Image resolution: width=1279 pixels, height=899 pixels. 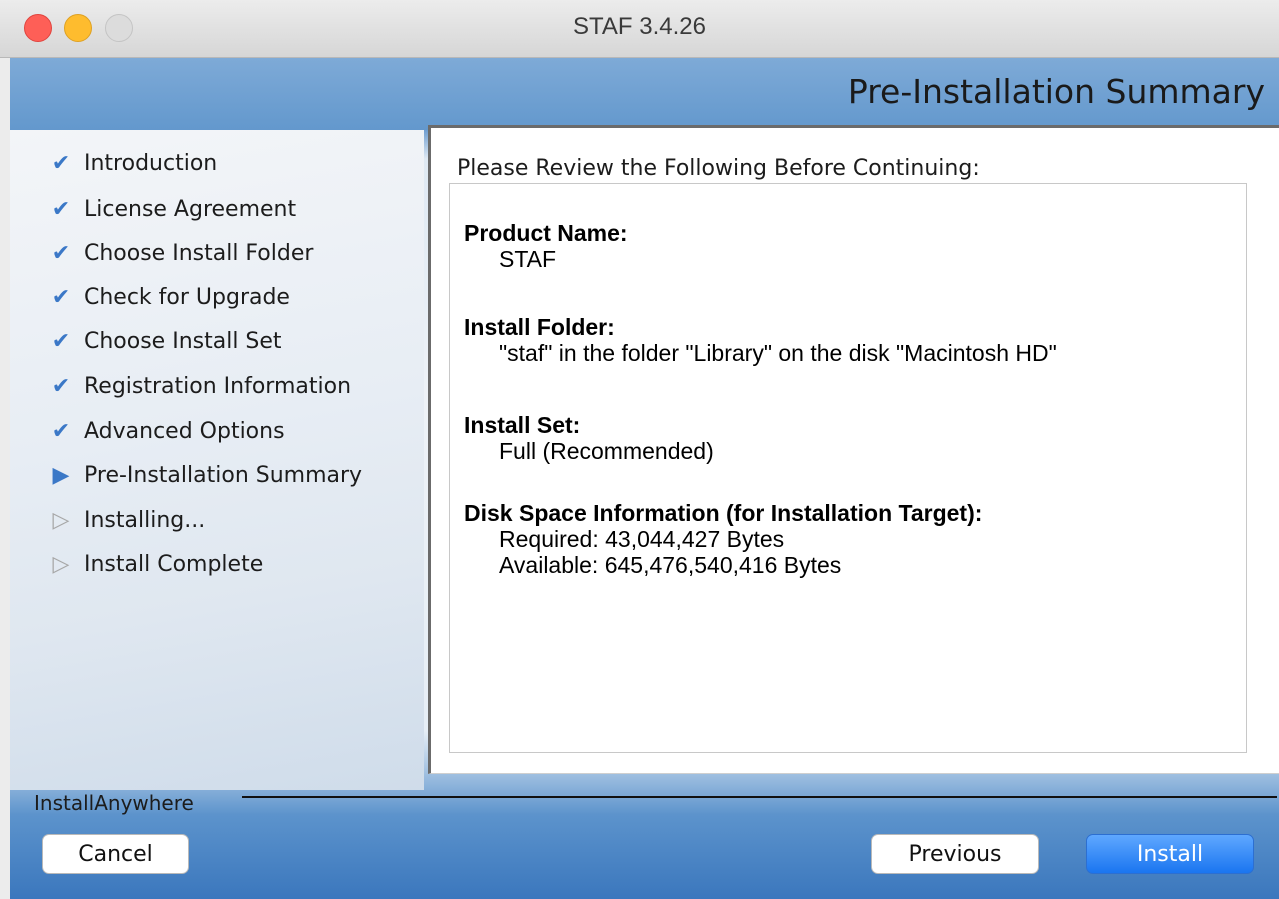 I want to click on step-label: Registration Information, so click(x=218, y=386).